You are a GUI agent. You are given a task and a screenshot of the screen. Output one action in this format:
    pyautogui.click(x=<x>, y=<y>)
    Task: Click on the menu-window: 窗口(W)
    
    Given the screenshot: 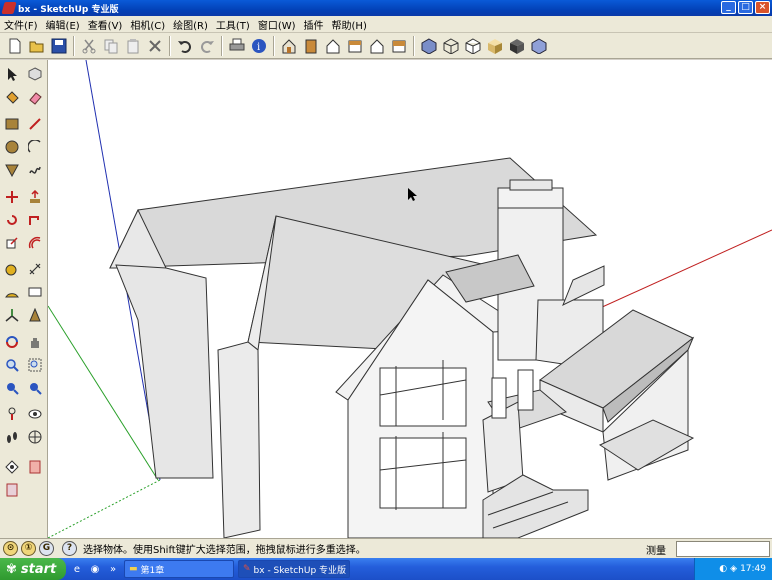 What is the action you would take?
    pyautogui.click(x=277, y=24)
    